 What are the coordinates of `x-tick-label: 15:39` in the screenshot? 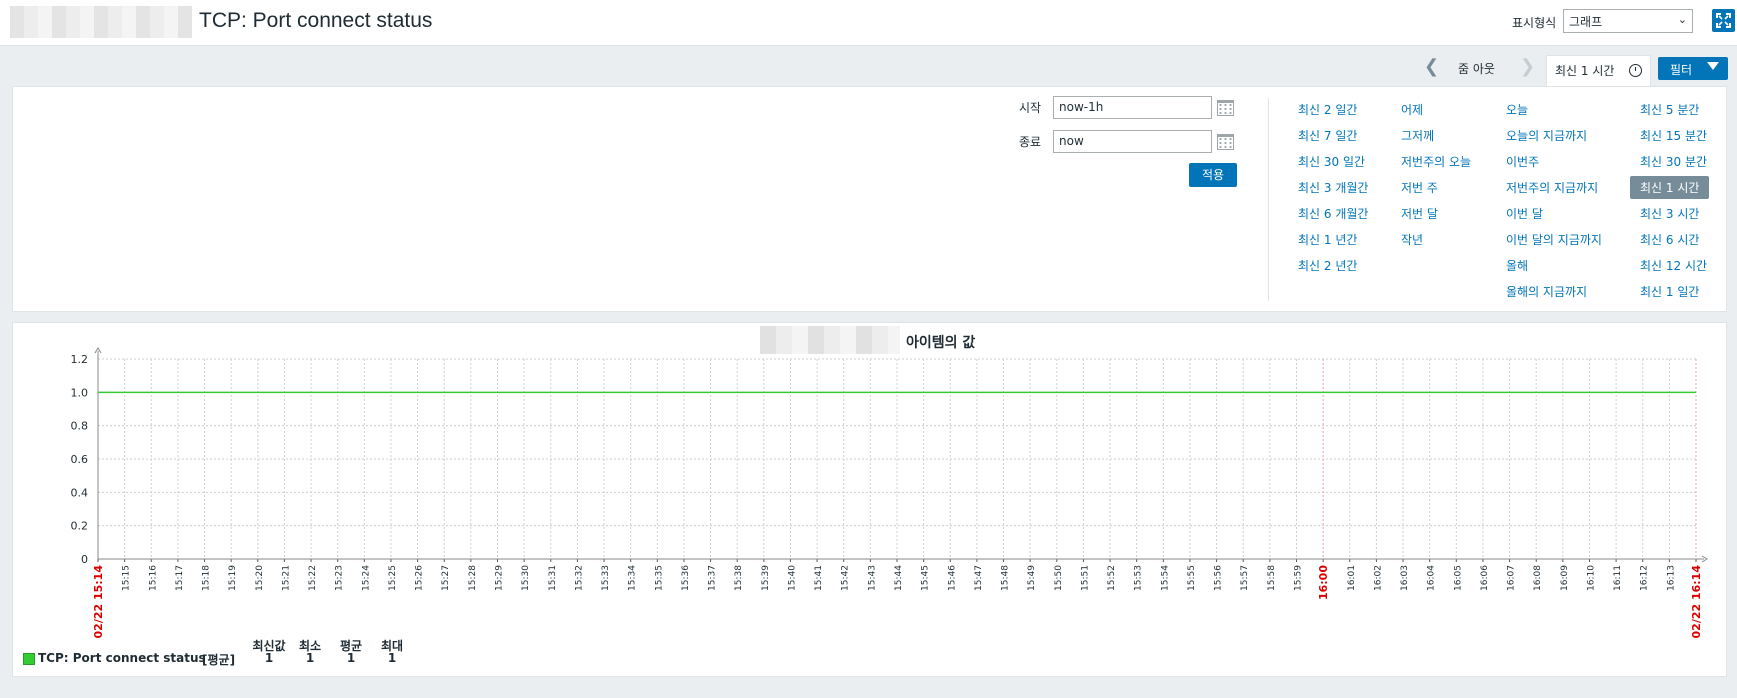 It's located at (766, 578).